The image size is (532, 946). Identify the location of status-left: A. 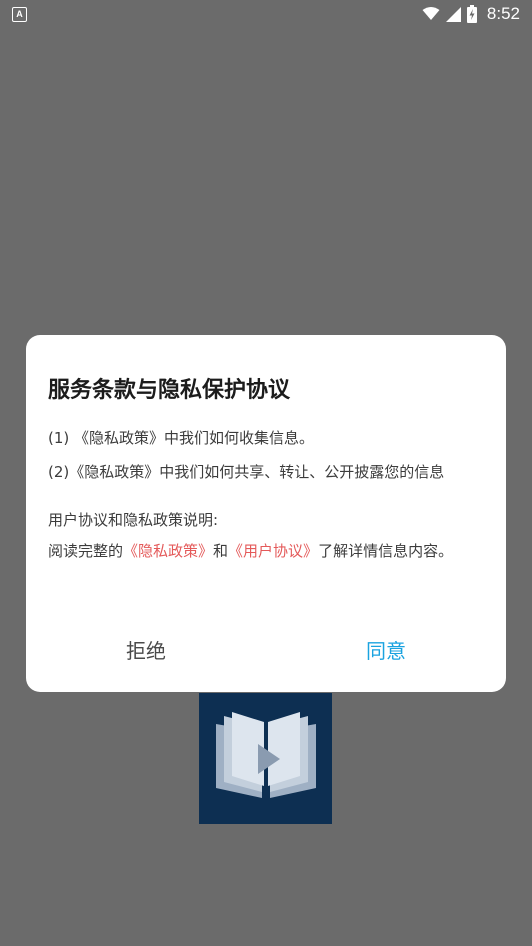
(19, 14).